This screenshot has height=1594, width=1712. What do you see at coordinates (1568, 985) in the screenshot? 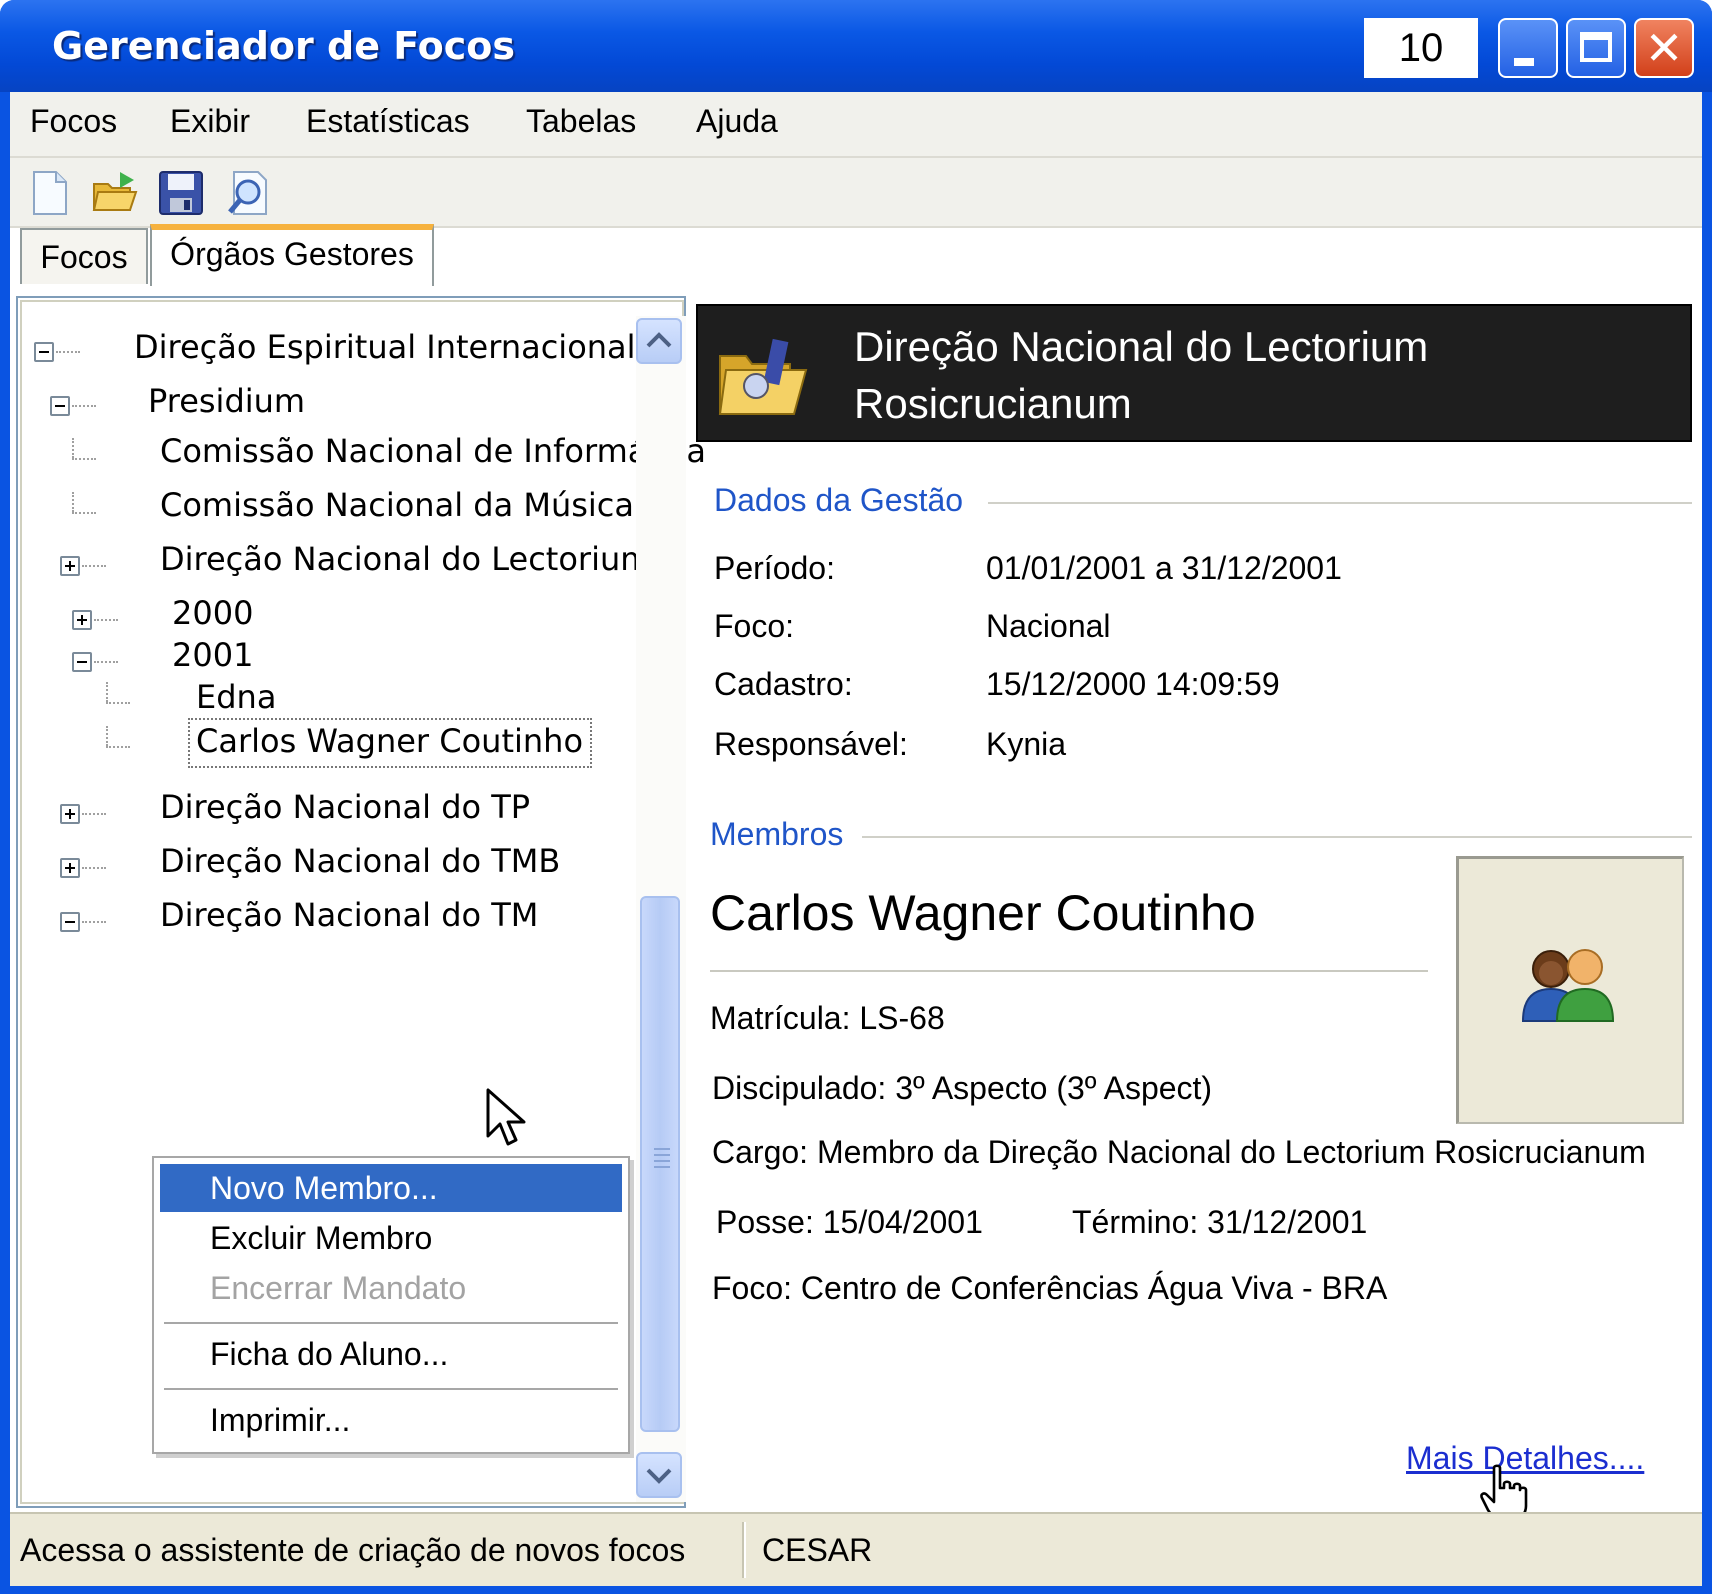
I see `users-icon` at bounding box center [1568, 985].